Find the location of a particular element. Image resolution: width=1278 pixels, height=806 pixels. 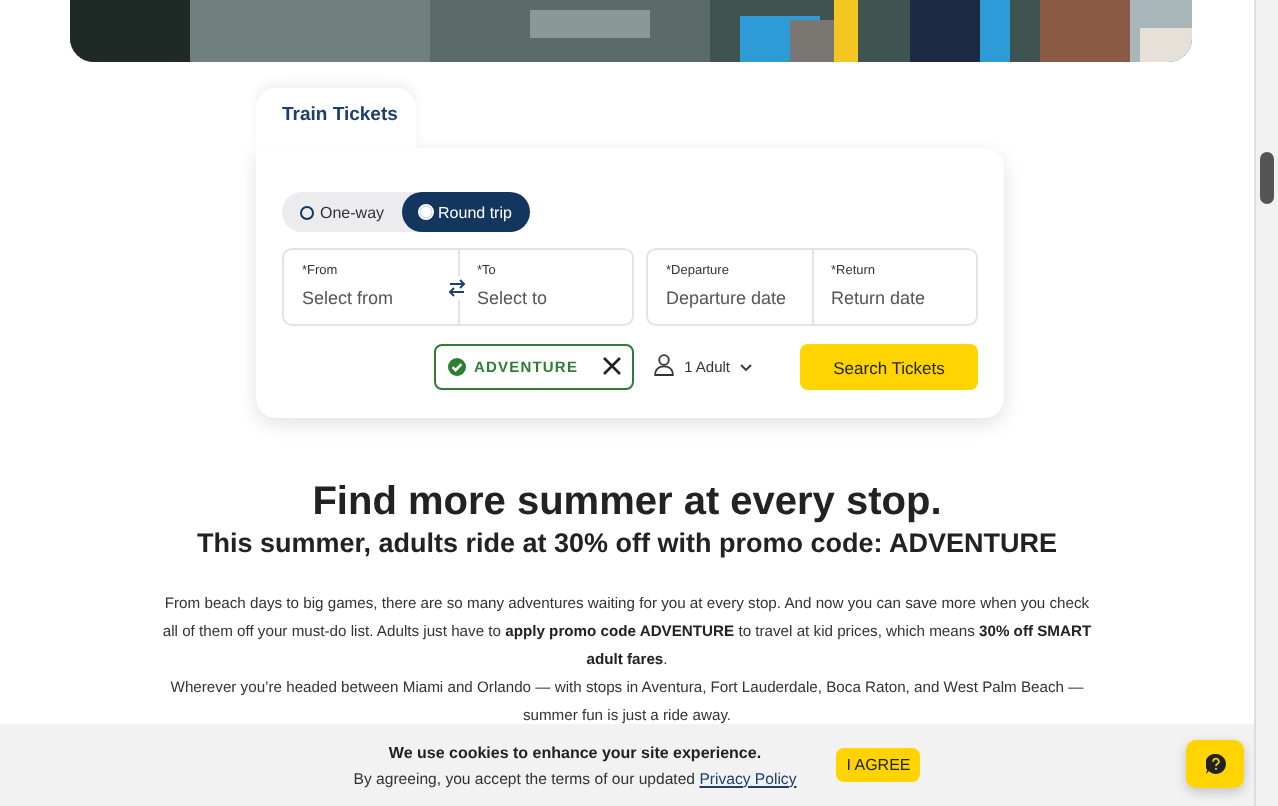

scrollbar is located at coordinates (1266, 403).